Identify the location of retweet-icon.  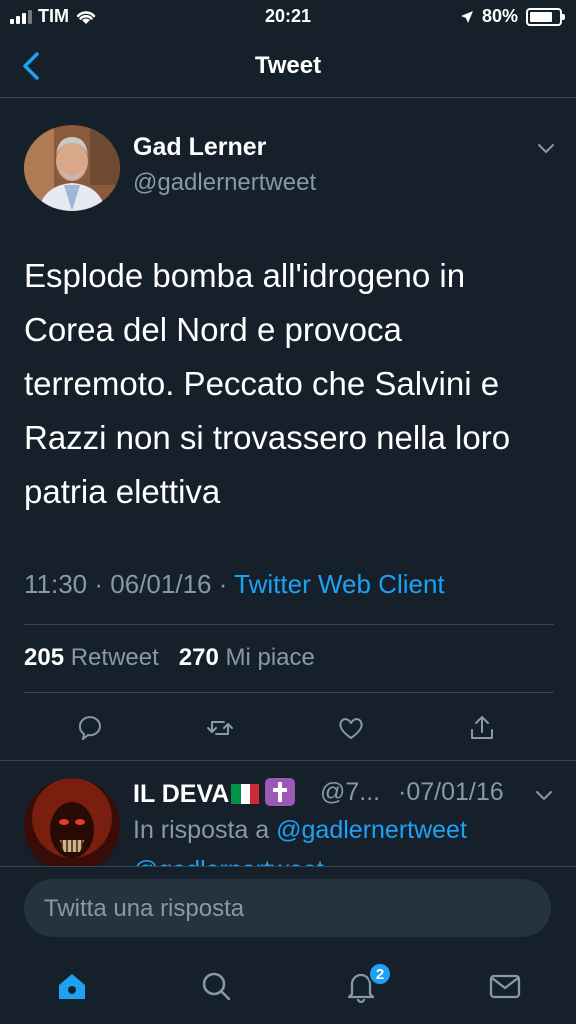
(220, 728).